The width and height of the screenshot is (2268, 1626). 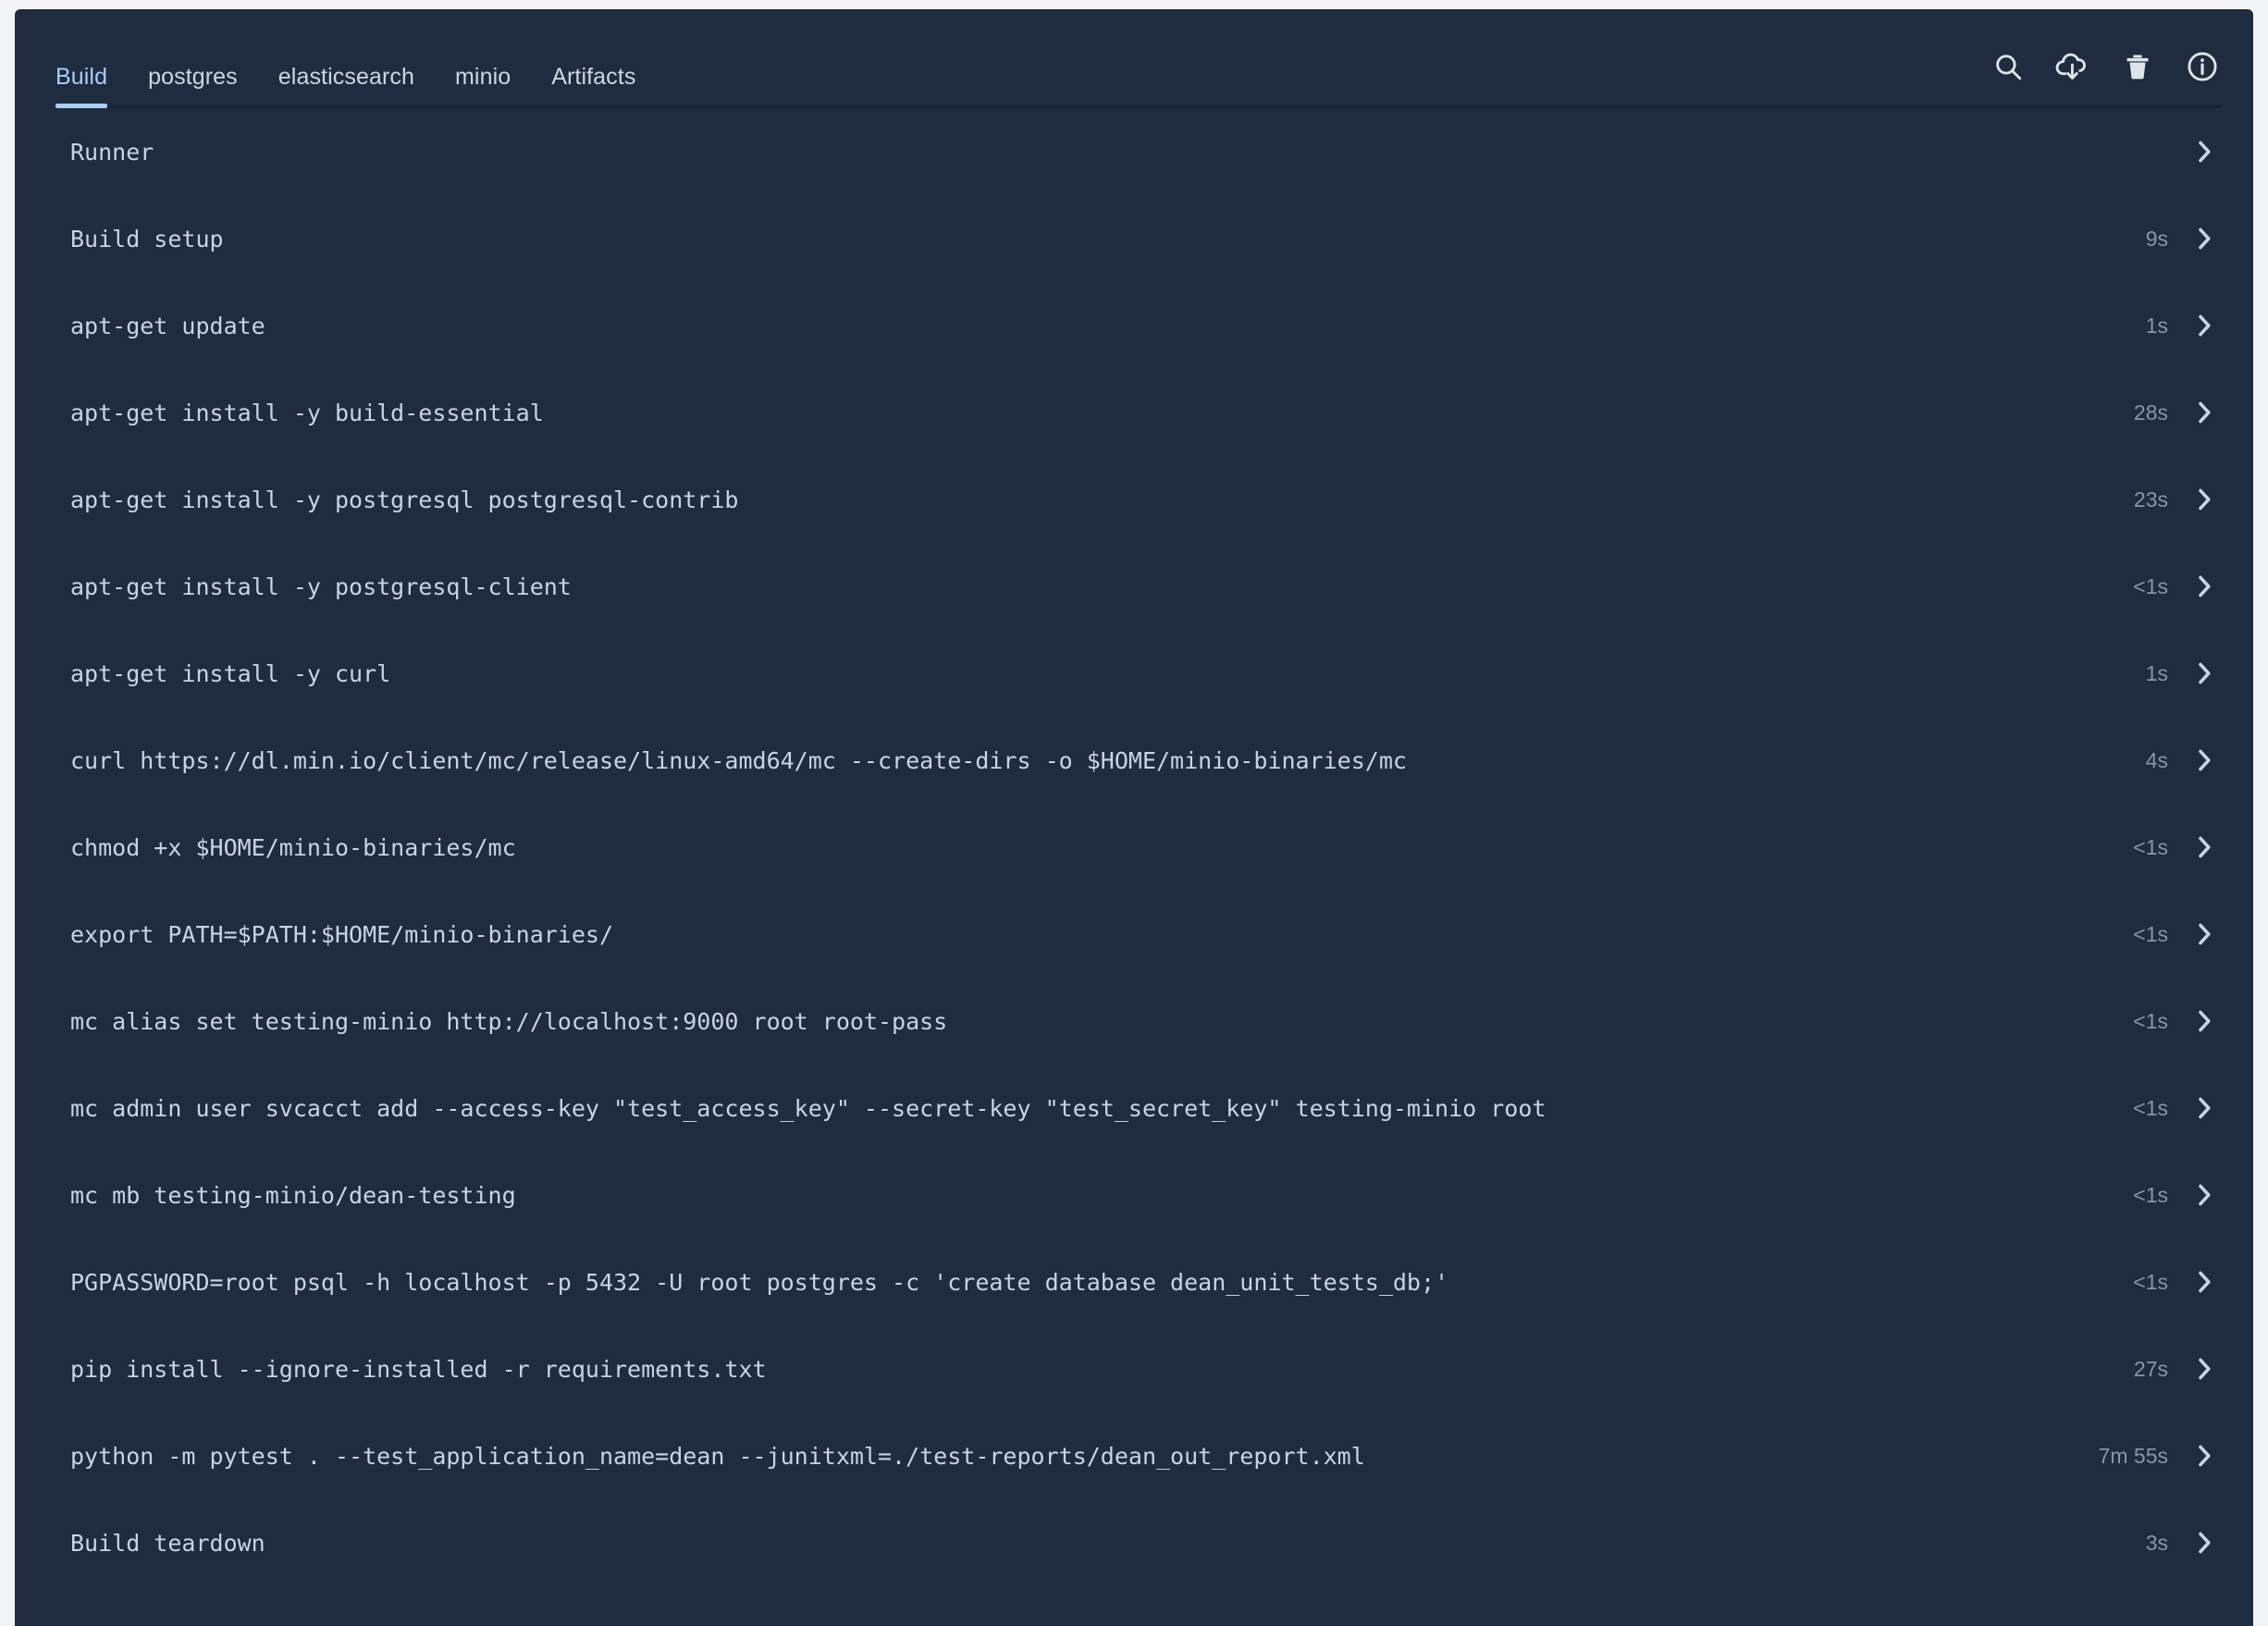 I want to click on build-step-duration: 4s, so click(x=2156, y=759).